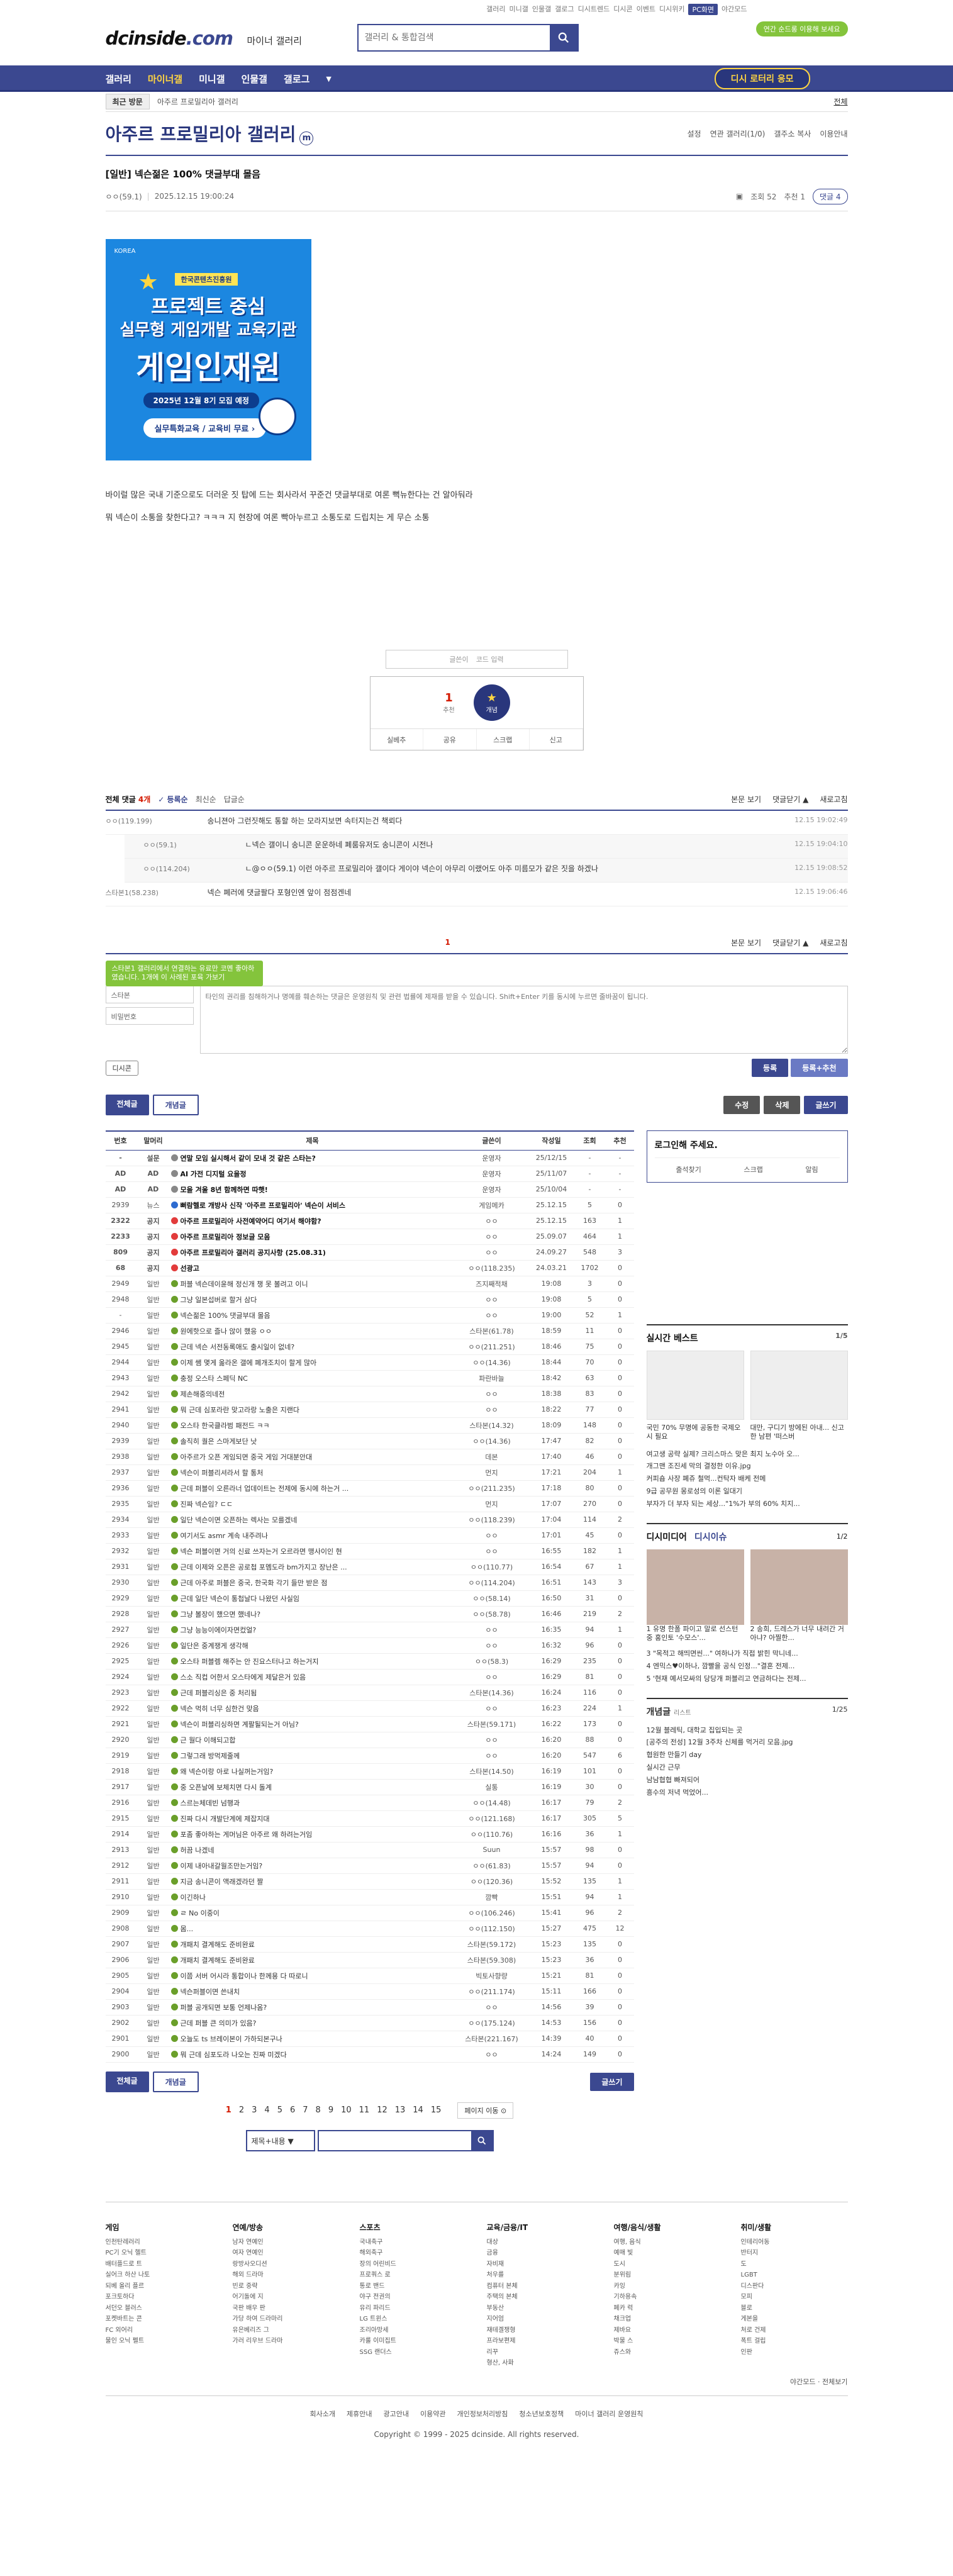 This screenshot has height=2576, width=953. What do you see at coordinates (219, 1441) in the screenshot?
I see `post-title-link: 솔직히 퀄은 스마게보단 낫` at bounding box center [219, 1441].